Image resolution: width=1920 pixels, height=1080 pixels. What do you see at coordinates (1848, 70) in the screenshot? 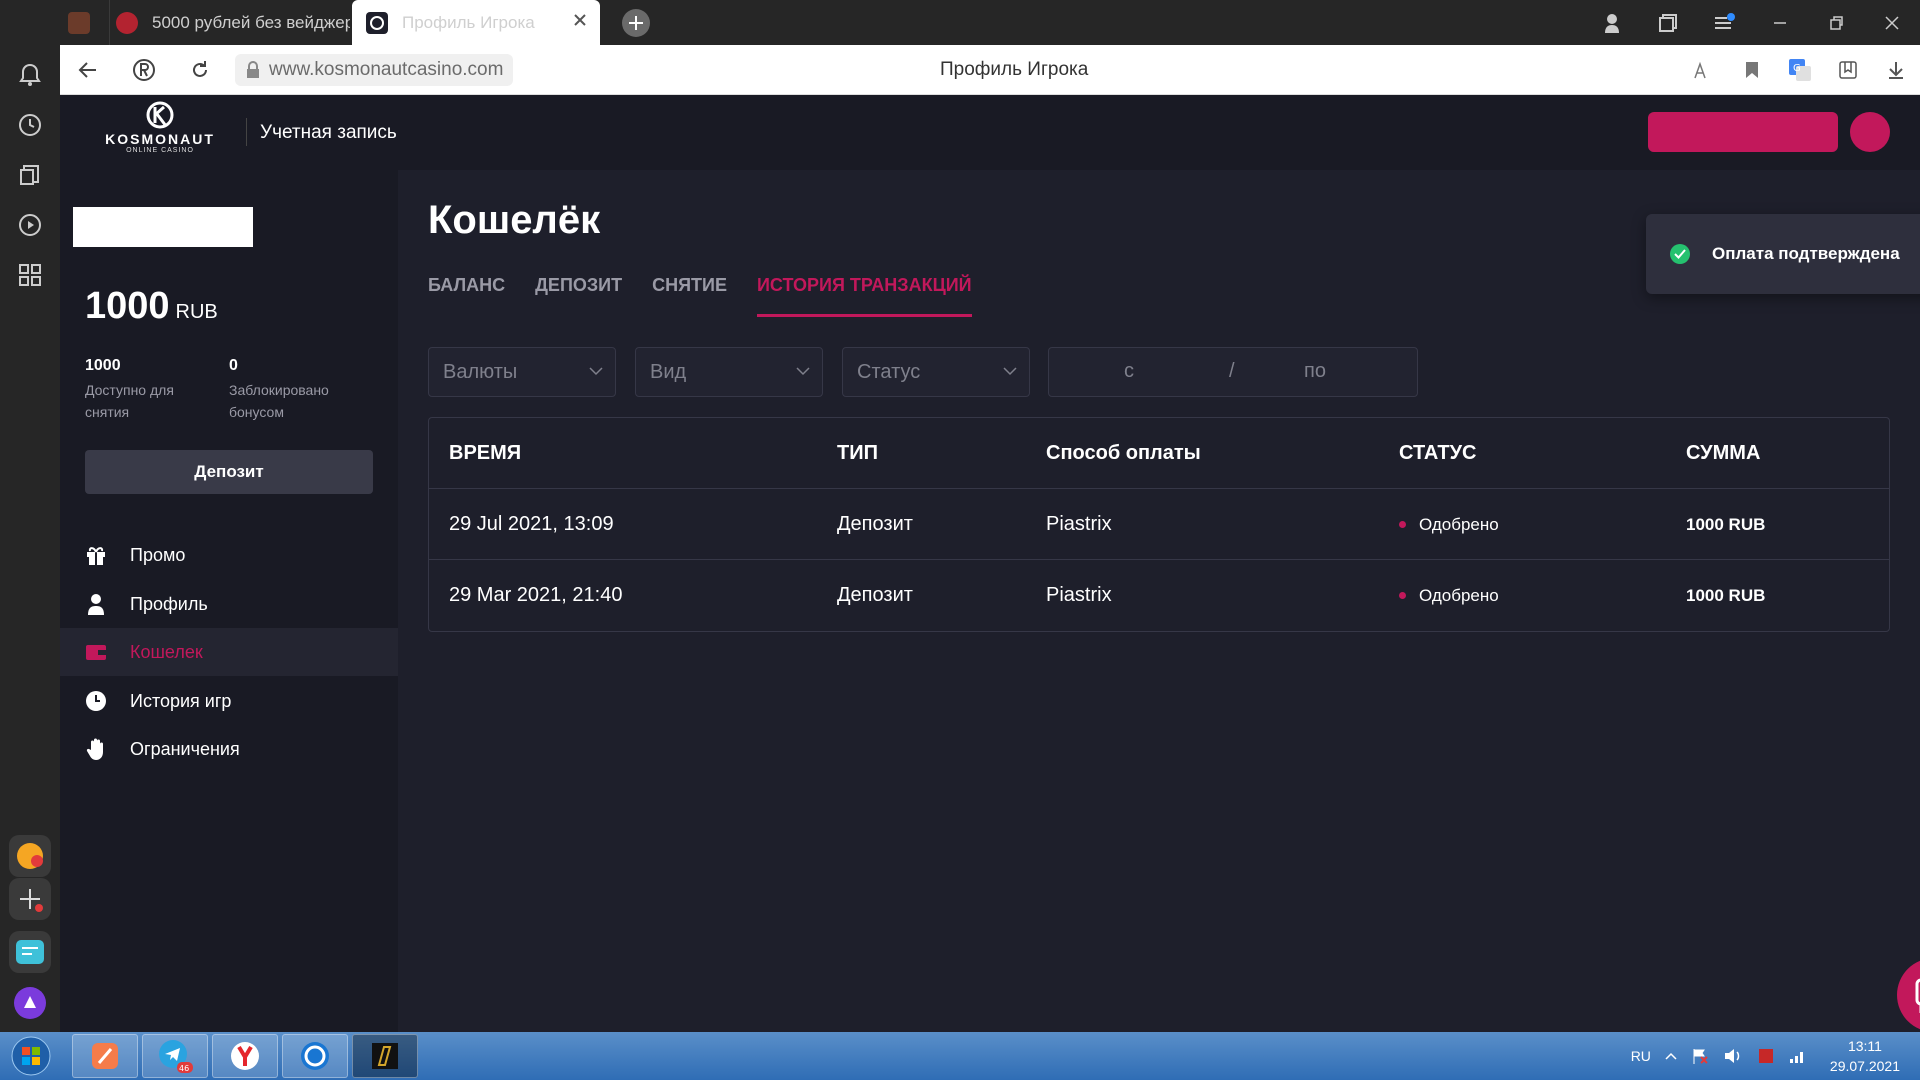
I see `collections-bookmark-icon` at bounding box center [1848, 70].